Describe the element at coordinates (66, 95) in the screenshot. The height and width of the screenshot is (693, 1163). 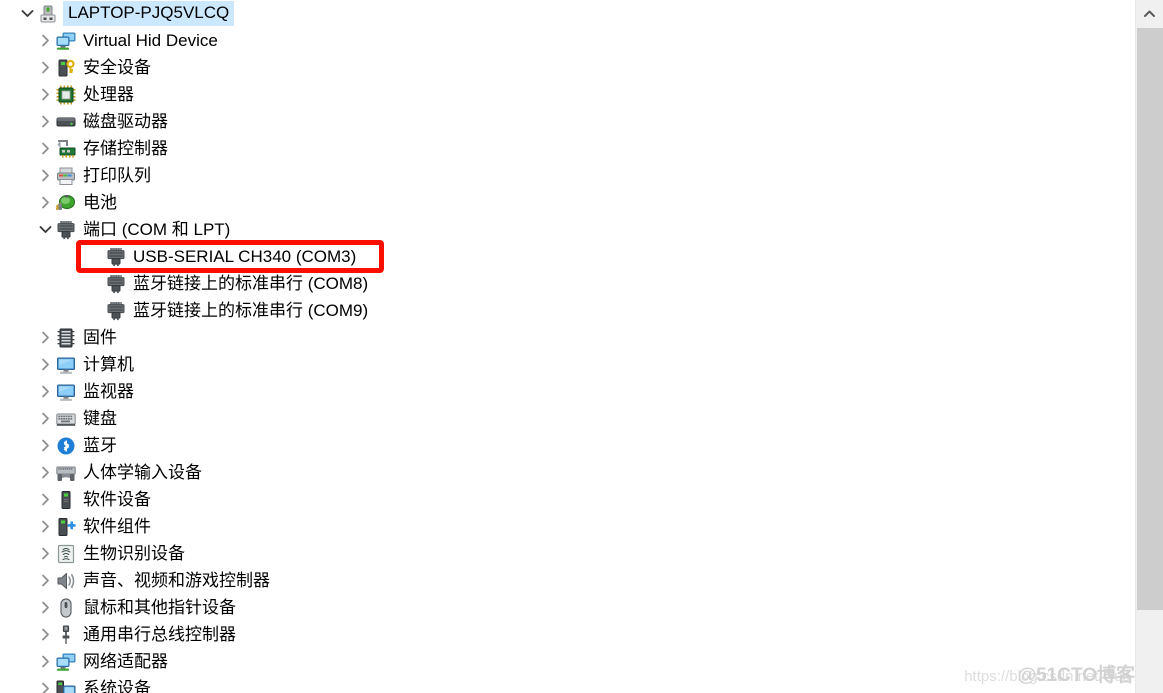
I see `processor-icon` at that location.